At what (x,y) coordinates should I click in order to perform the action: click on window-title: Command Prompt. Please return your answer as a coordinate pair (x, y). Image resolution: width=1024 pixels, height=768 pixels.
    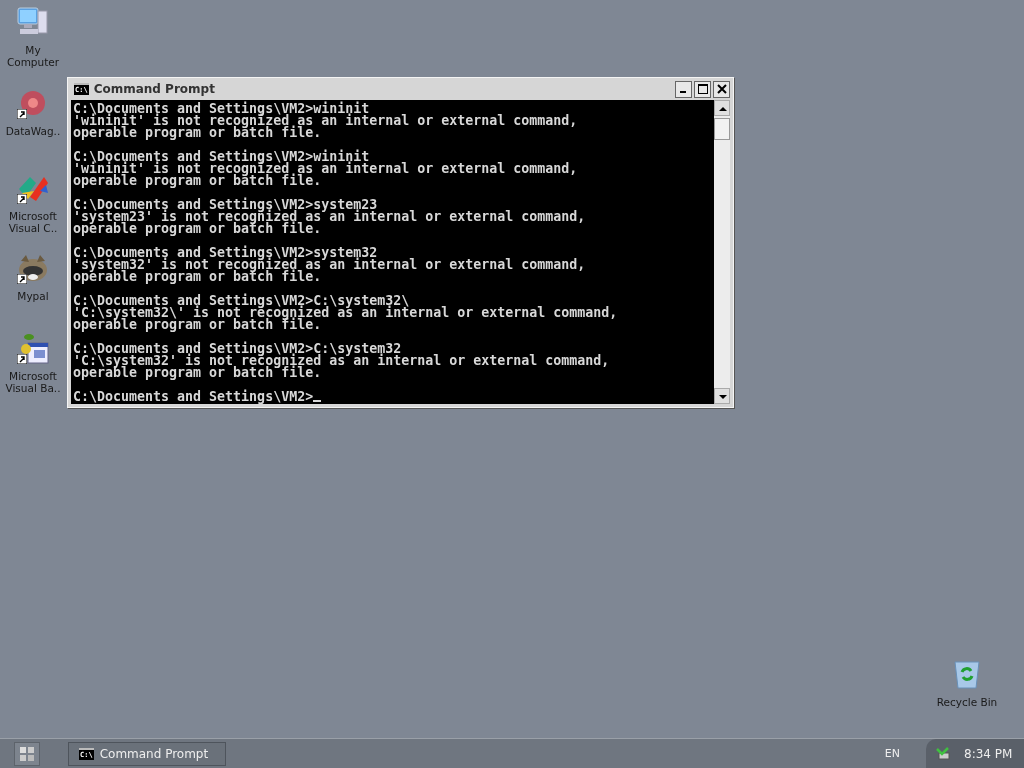
    Looking at the image, I should click on (154, 89).